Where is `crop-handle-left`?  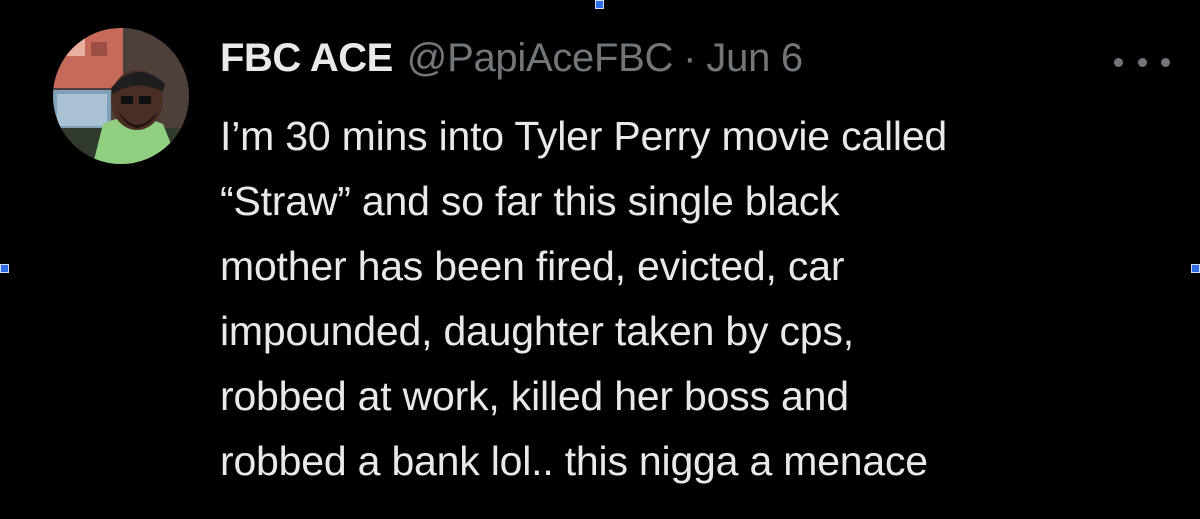 crop-handle-left is located at coordinates (4, 268).